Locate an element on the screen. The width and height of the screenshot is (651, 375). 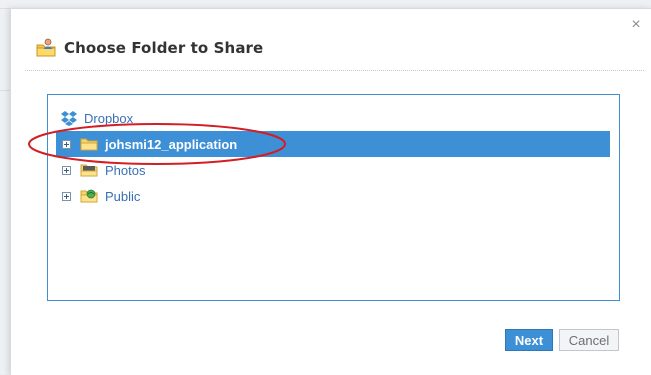
tree-root-label: Dropbox is located at coordinates (109, 118).